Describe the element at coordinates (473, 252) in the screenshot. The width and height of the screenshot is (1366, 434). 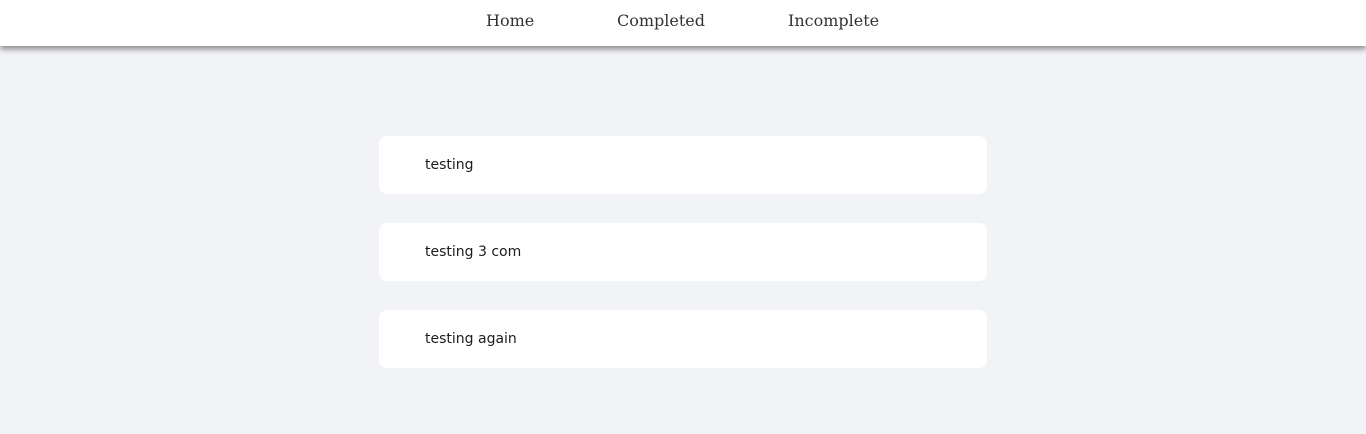
I see `task-text: testing 3 com` at that location.